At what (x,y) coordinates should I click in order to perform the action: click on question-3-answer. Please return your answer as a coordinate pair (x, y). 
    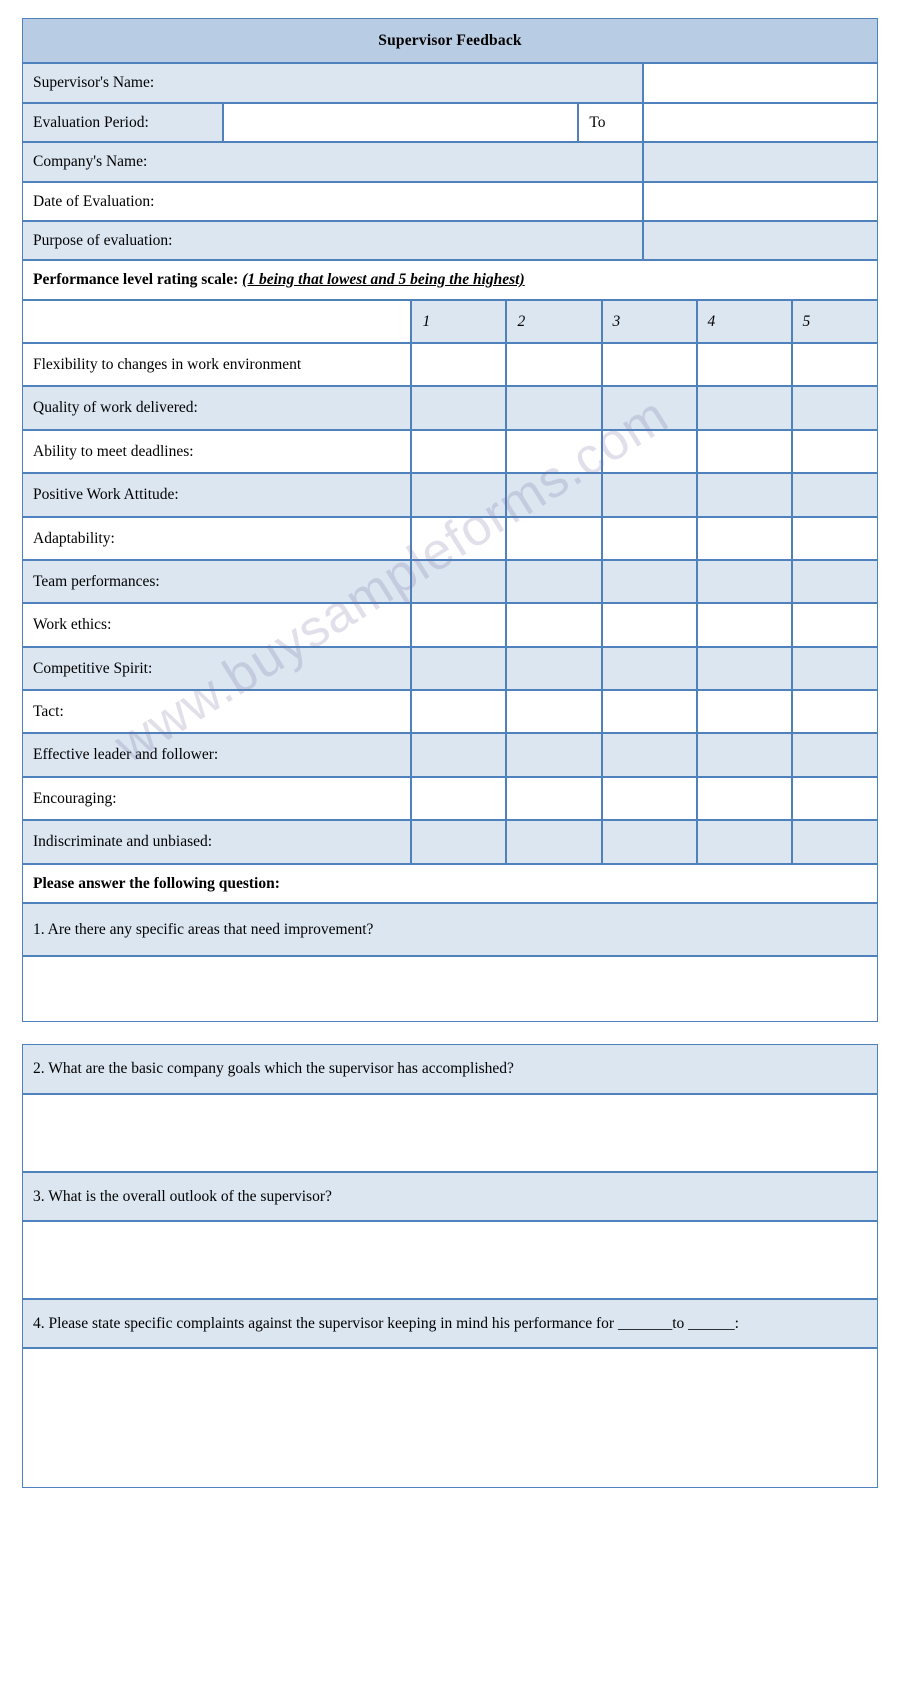
    Looking at the image, I should click on (450, 1260).